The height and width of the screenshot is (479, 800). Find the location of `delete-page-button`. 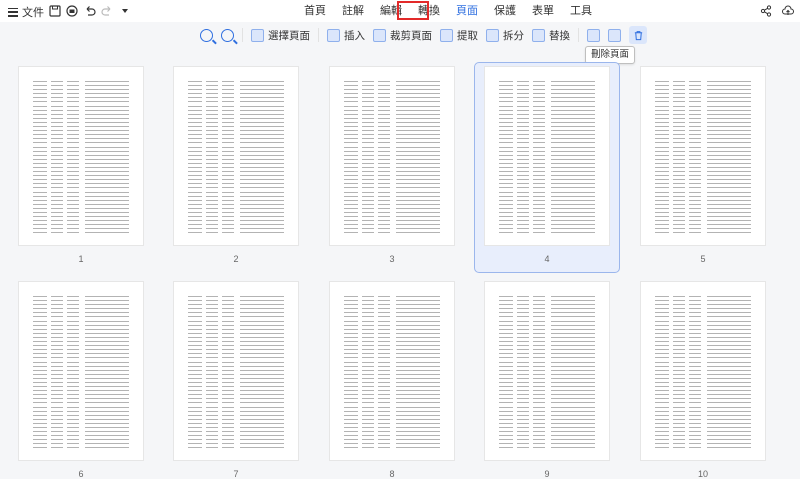

delete-page-button is located at coordinates (638, 35).